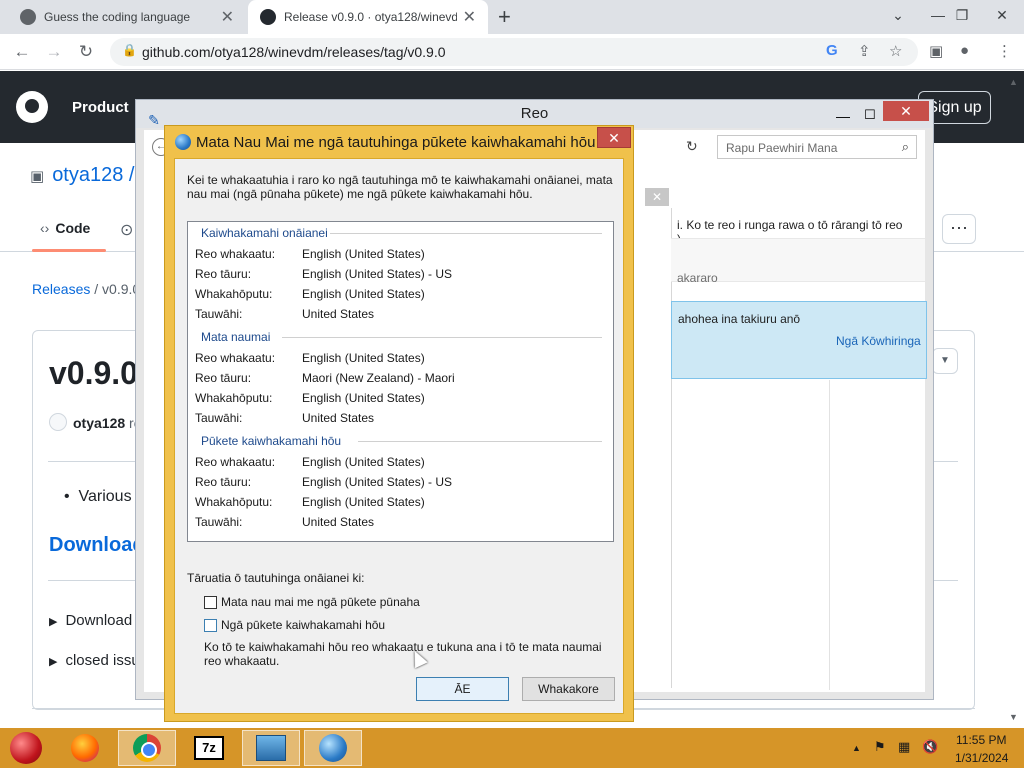 The image size is (1024, 768). What do you see at coordinates (843, 116) in the screenshot?
I see `minimize-button: —` at bounding box center [843, 116].